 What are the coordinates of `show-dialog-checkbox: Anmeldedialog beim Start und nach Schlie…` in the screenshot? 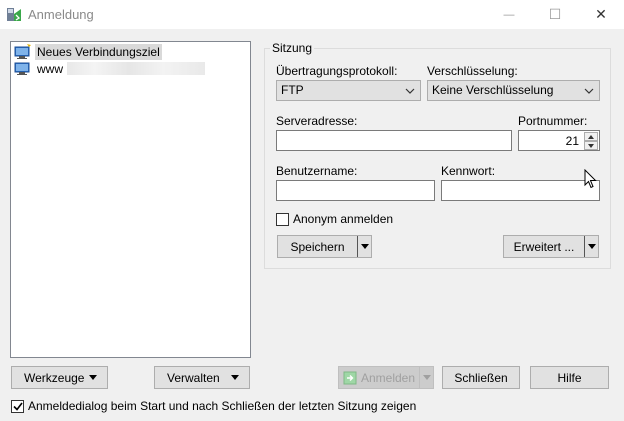 It's located at (213, 406).